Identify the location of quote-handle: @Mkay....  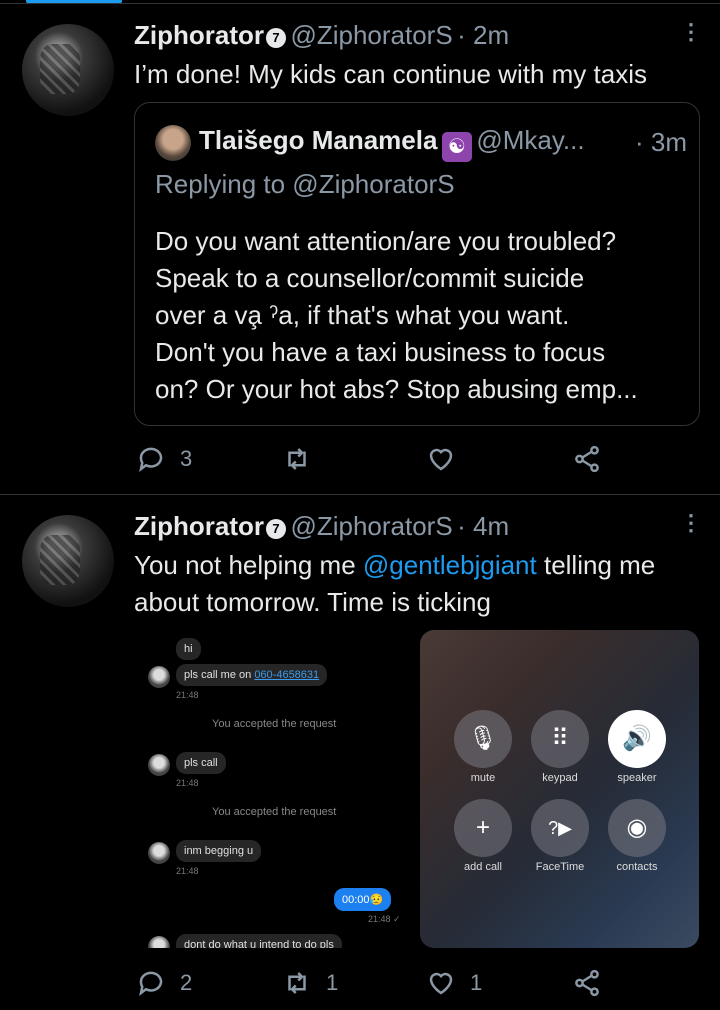
(530, 140).